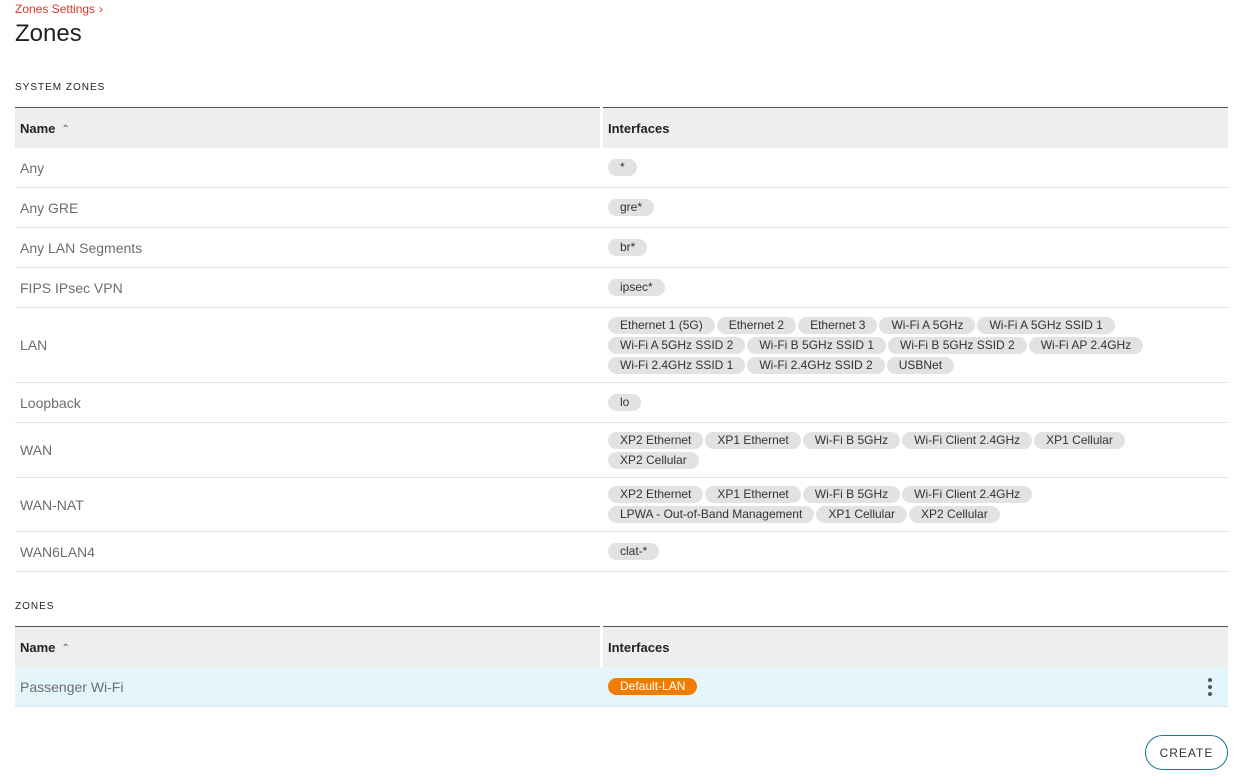 The height and width of the screenshot is (783, 1244). I want to click on interfaces-cell: *, so click(915, 167).